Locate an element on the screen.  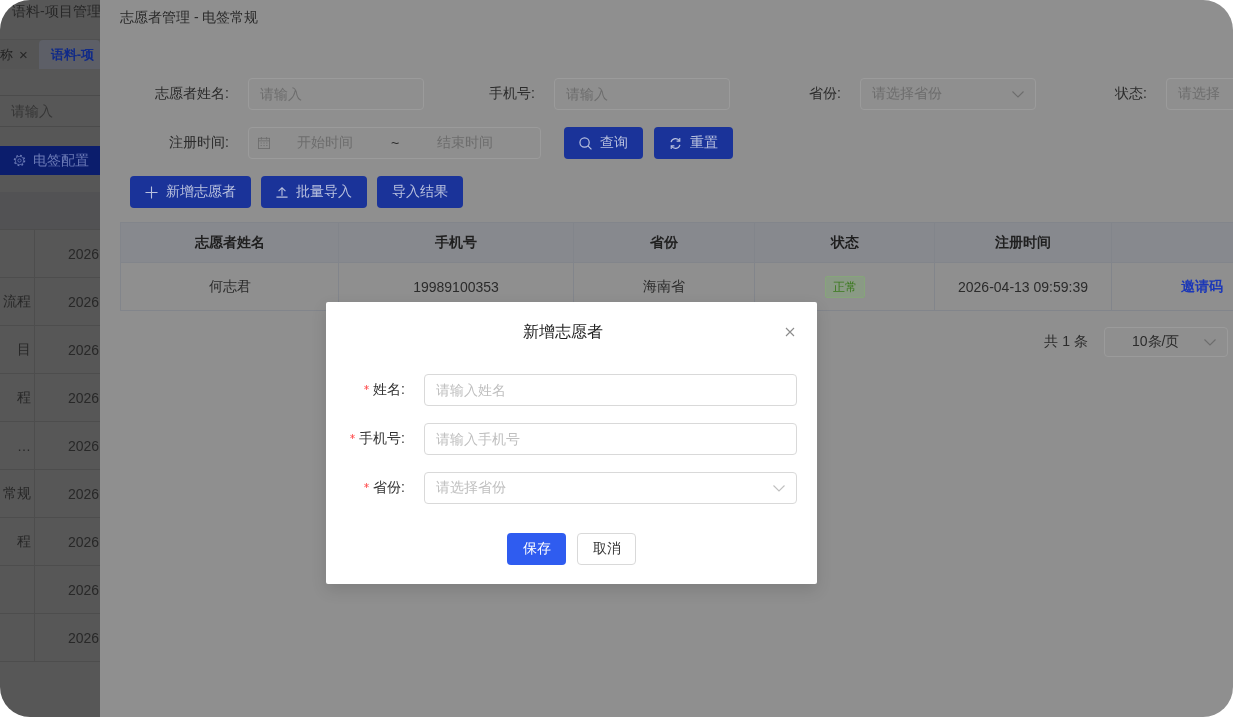
column-header: 状态 is located at coordinates (845, 243).